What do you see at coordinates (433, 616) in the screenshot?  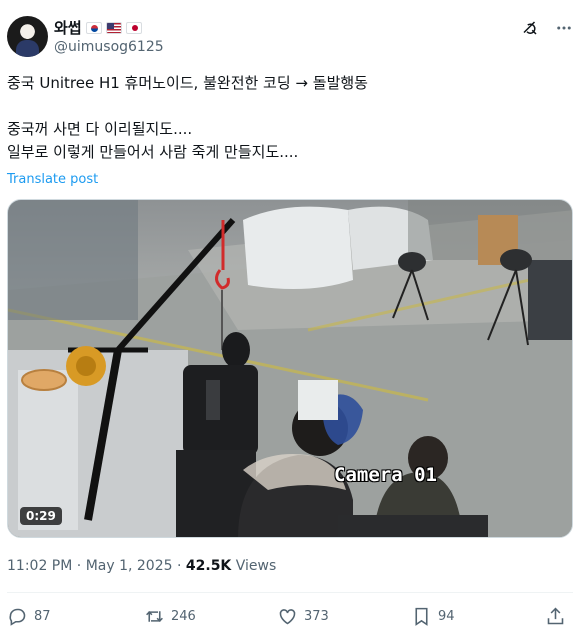 I see `bookmark-button: 94` at bounding box center [433, 616].